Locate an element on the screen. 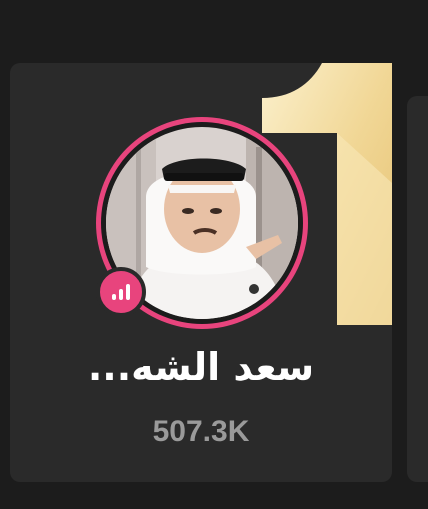 The image size is (428, 509). next-leaderboard-card is located at coordinates (417, 289).